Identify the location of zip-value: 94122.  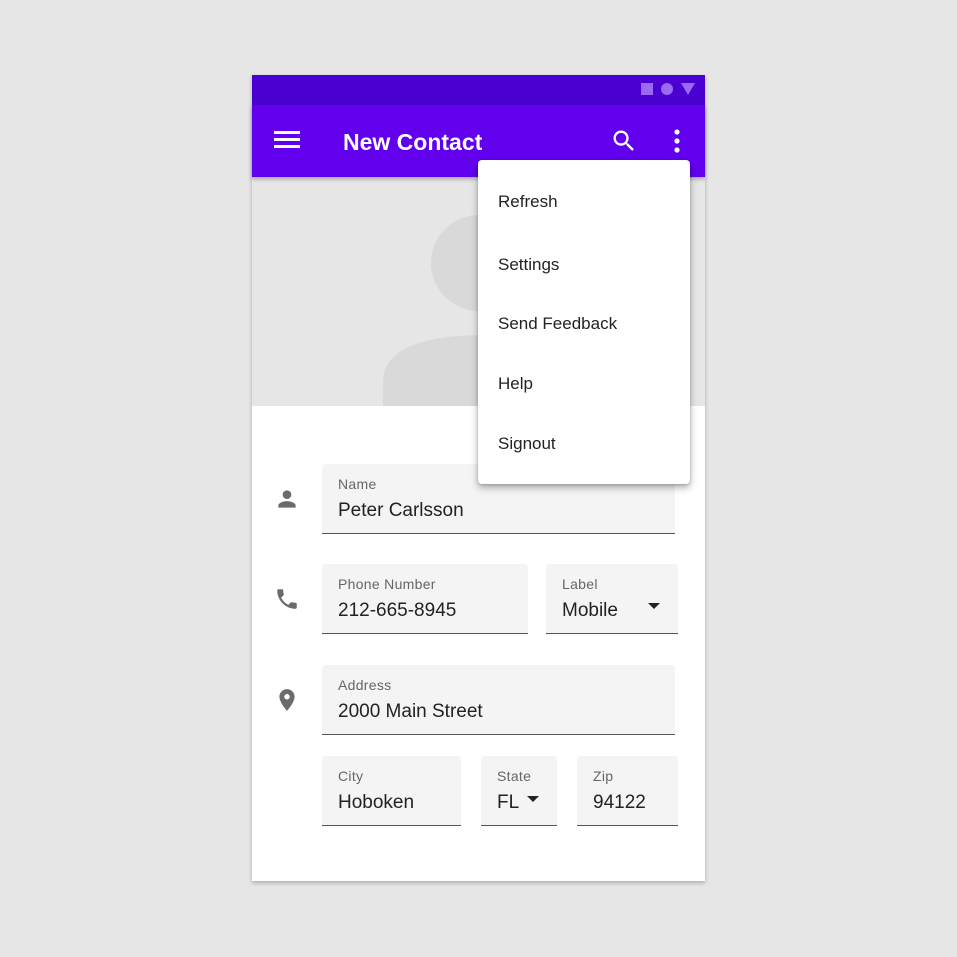
(619, 802).